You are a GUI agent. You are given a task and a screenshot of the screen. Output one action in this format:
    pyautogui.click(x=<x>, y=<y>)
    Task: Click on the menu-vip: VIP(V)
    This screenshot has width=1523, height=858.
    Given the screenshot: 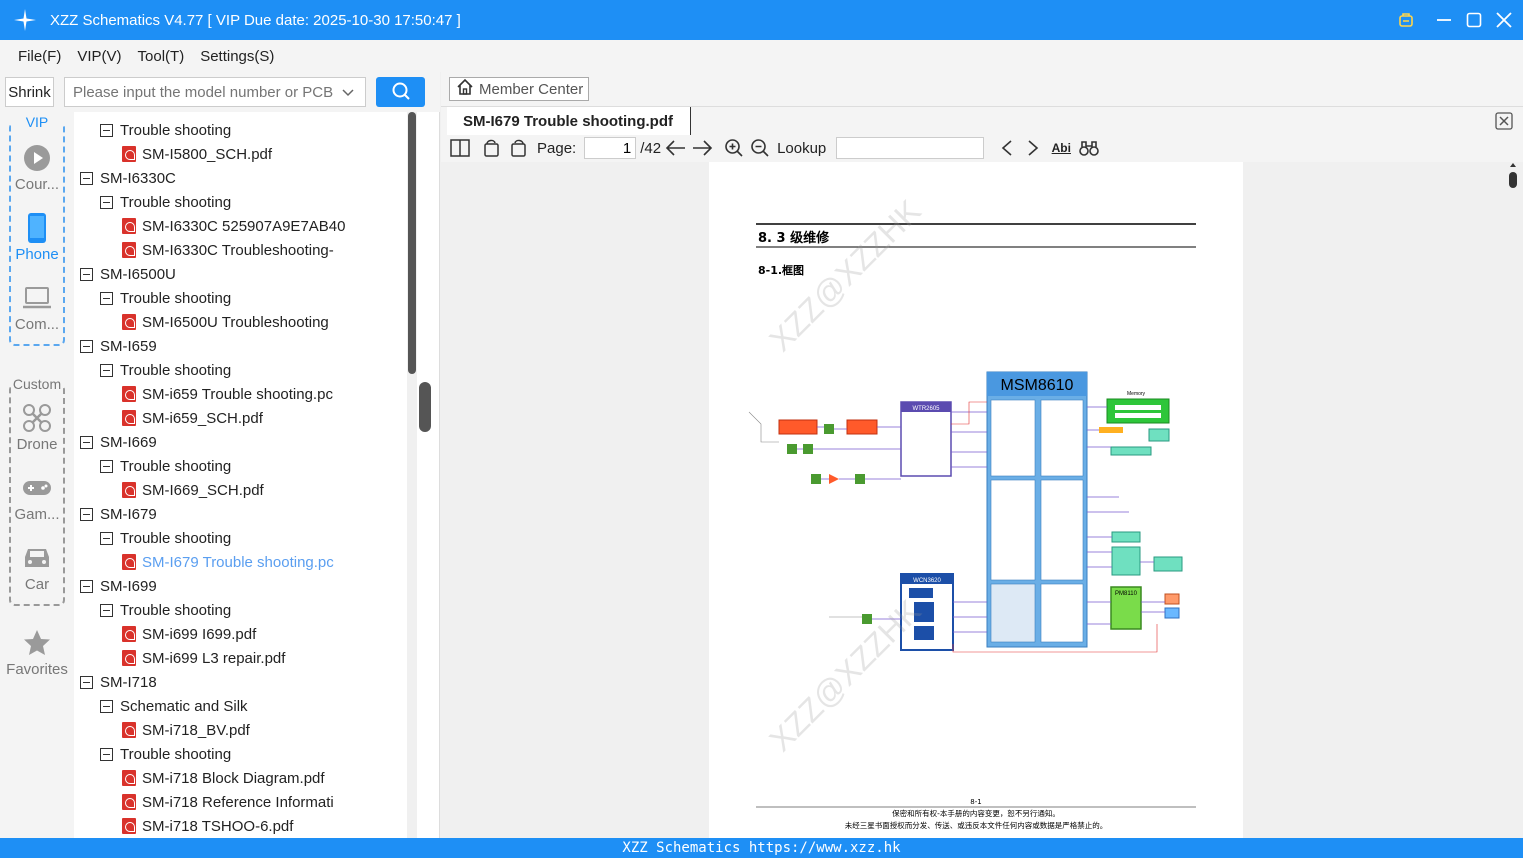 What is the action you would take?
    pyautogui.click(x=99, y=56)
    